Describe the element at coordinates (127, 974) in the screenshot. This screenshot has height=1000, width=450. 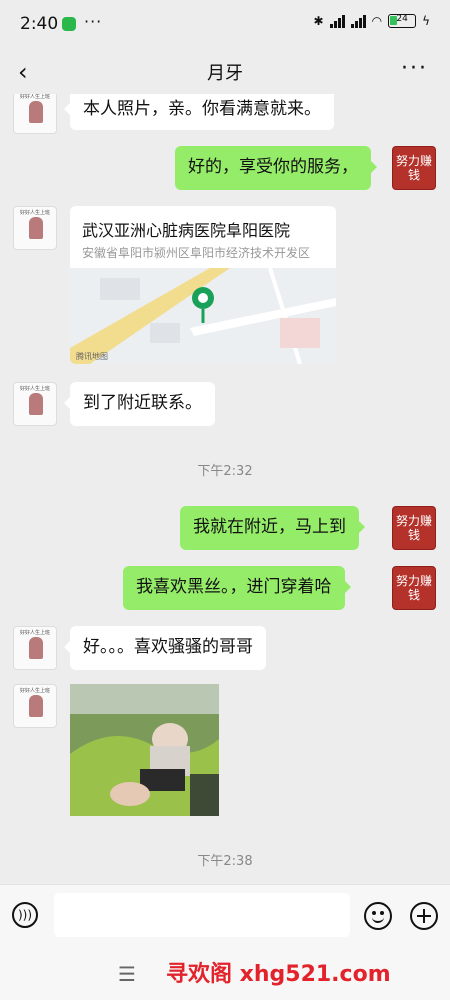
I see `menu-icon: ☰` at that location.